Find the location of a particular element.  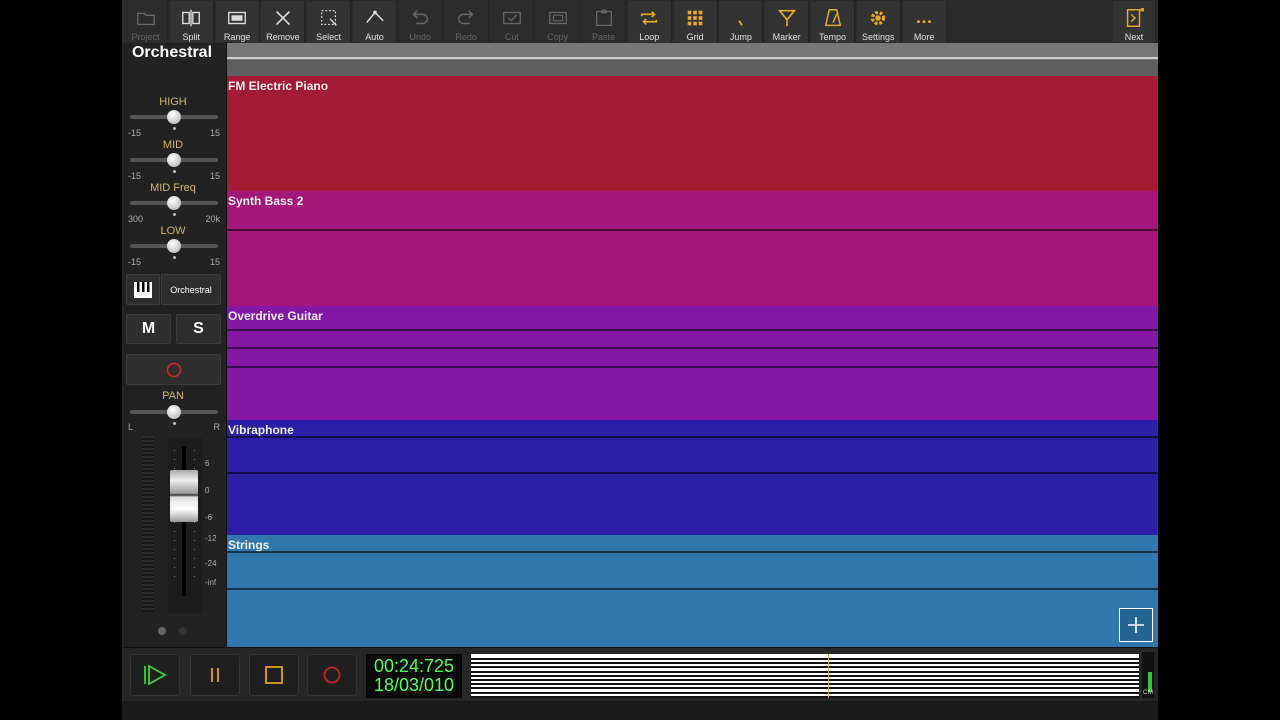

eq-2-knob is located at coordinates (174, 203).